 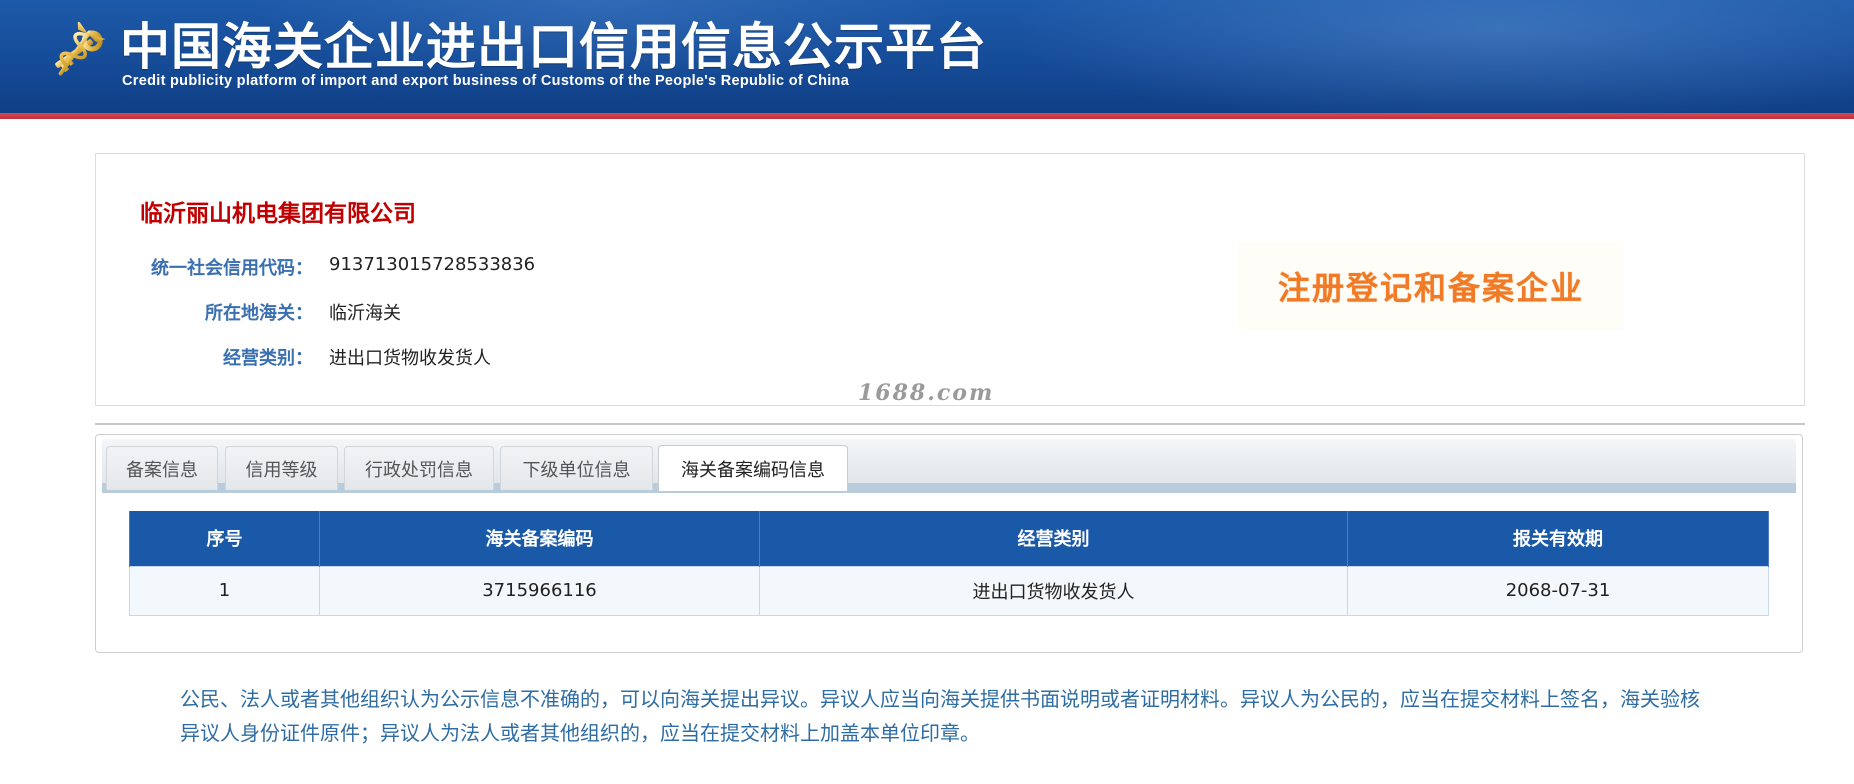 What do you see at coordinates (278, 214) in the screenshot?
I see `company-name: 临沂丽山机电集团有限公司` at bounding box center [278, 214].